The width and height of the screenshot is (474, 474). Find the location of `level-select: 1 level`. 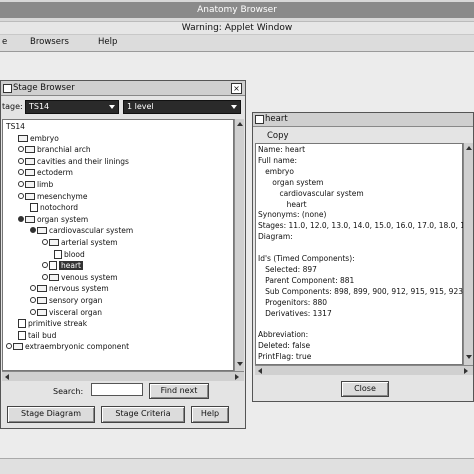

level-select: 1 level is located at coordinates (182, 107).